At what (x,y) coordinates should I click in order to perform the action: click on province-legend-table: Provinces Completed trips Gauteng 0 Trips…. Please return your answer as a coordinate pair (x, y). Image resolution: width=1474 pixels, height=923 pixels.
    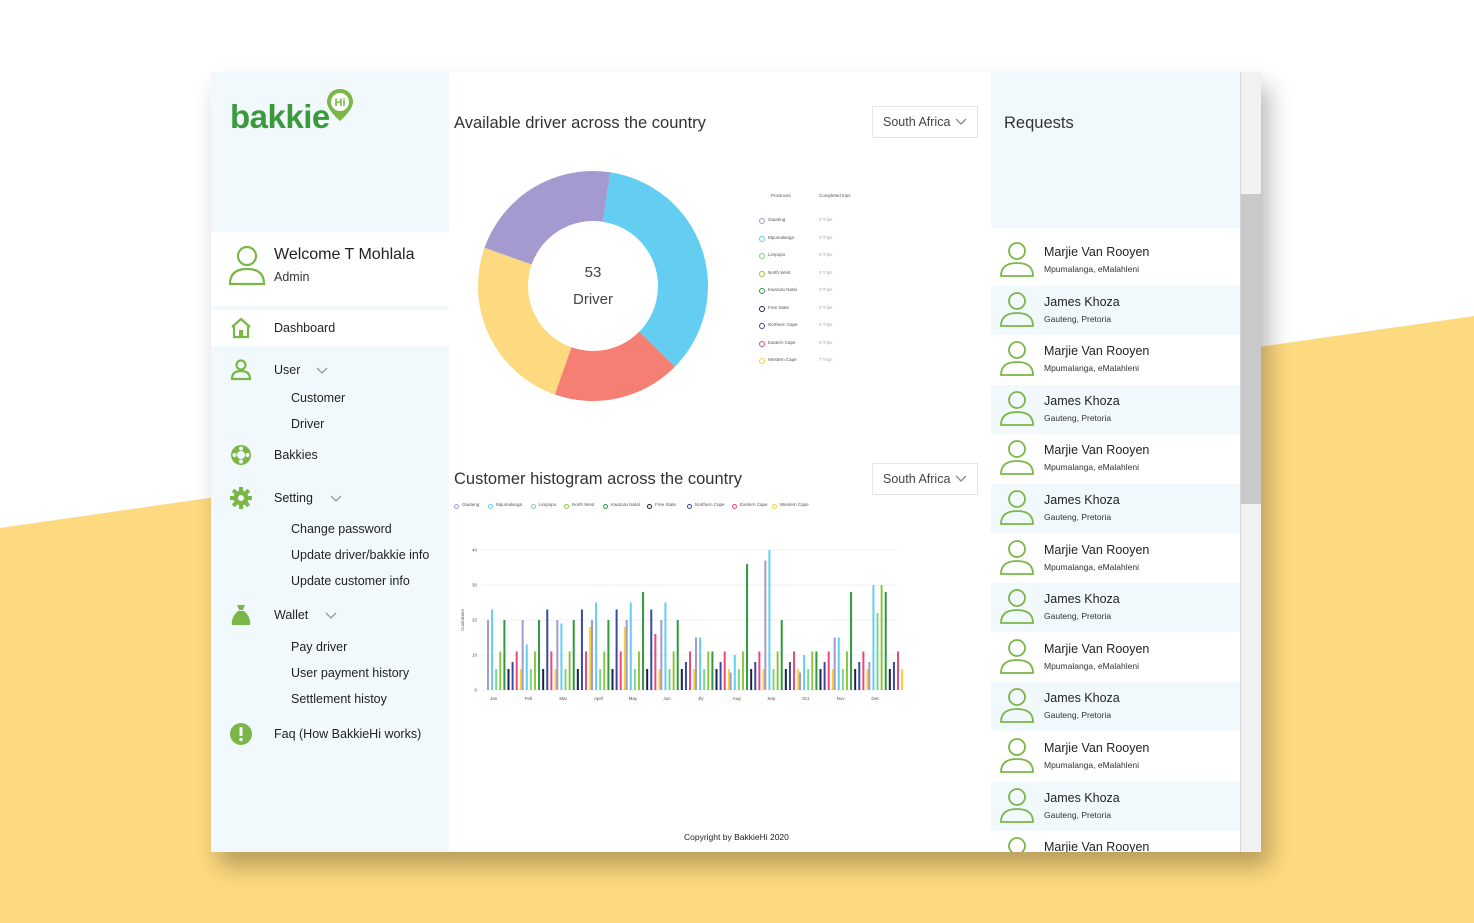
    Looking at the image, I should click on (814, 280).